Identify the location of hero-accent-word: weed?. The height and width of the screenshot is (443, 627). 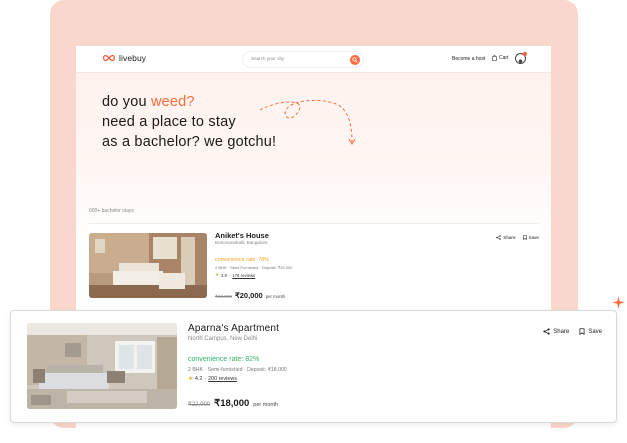
(172, 102).